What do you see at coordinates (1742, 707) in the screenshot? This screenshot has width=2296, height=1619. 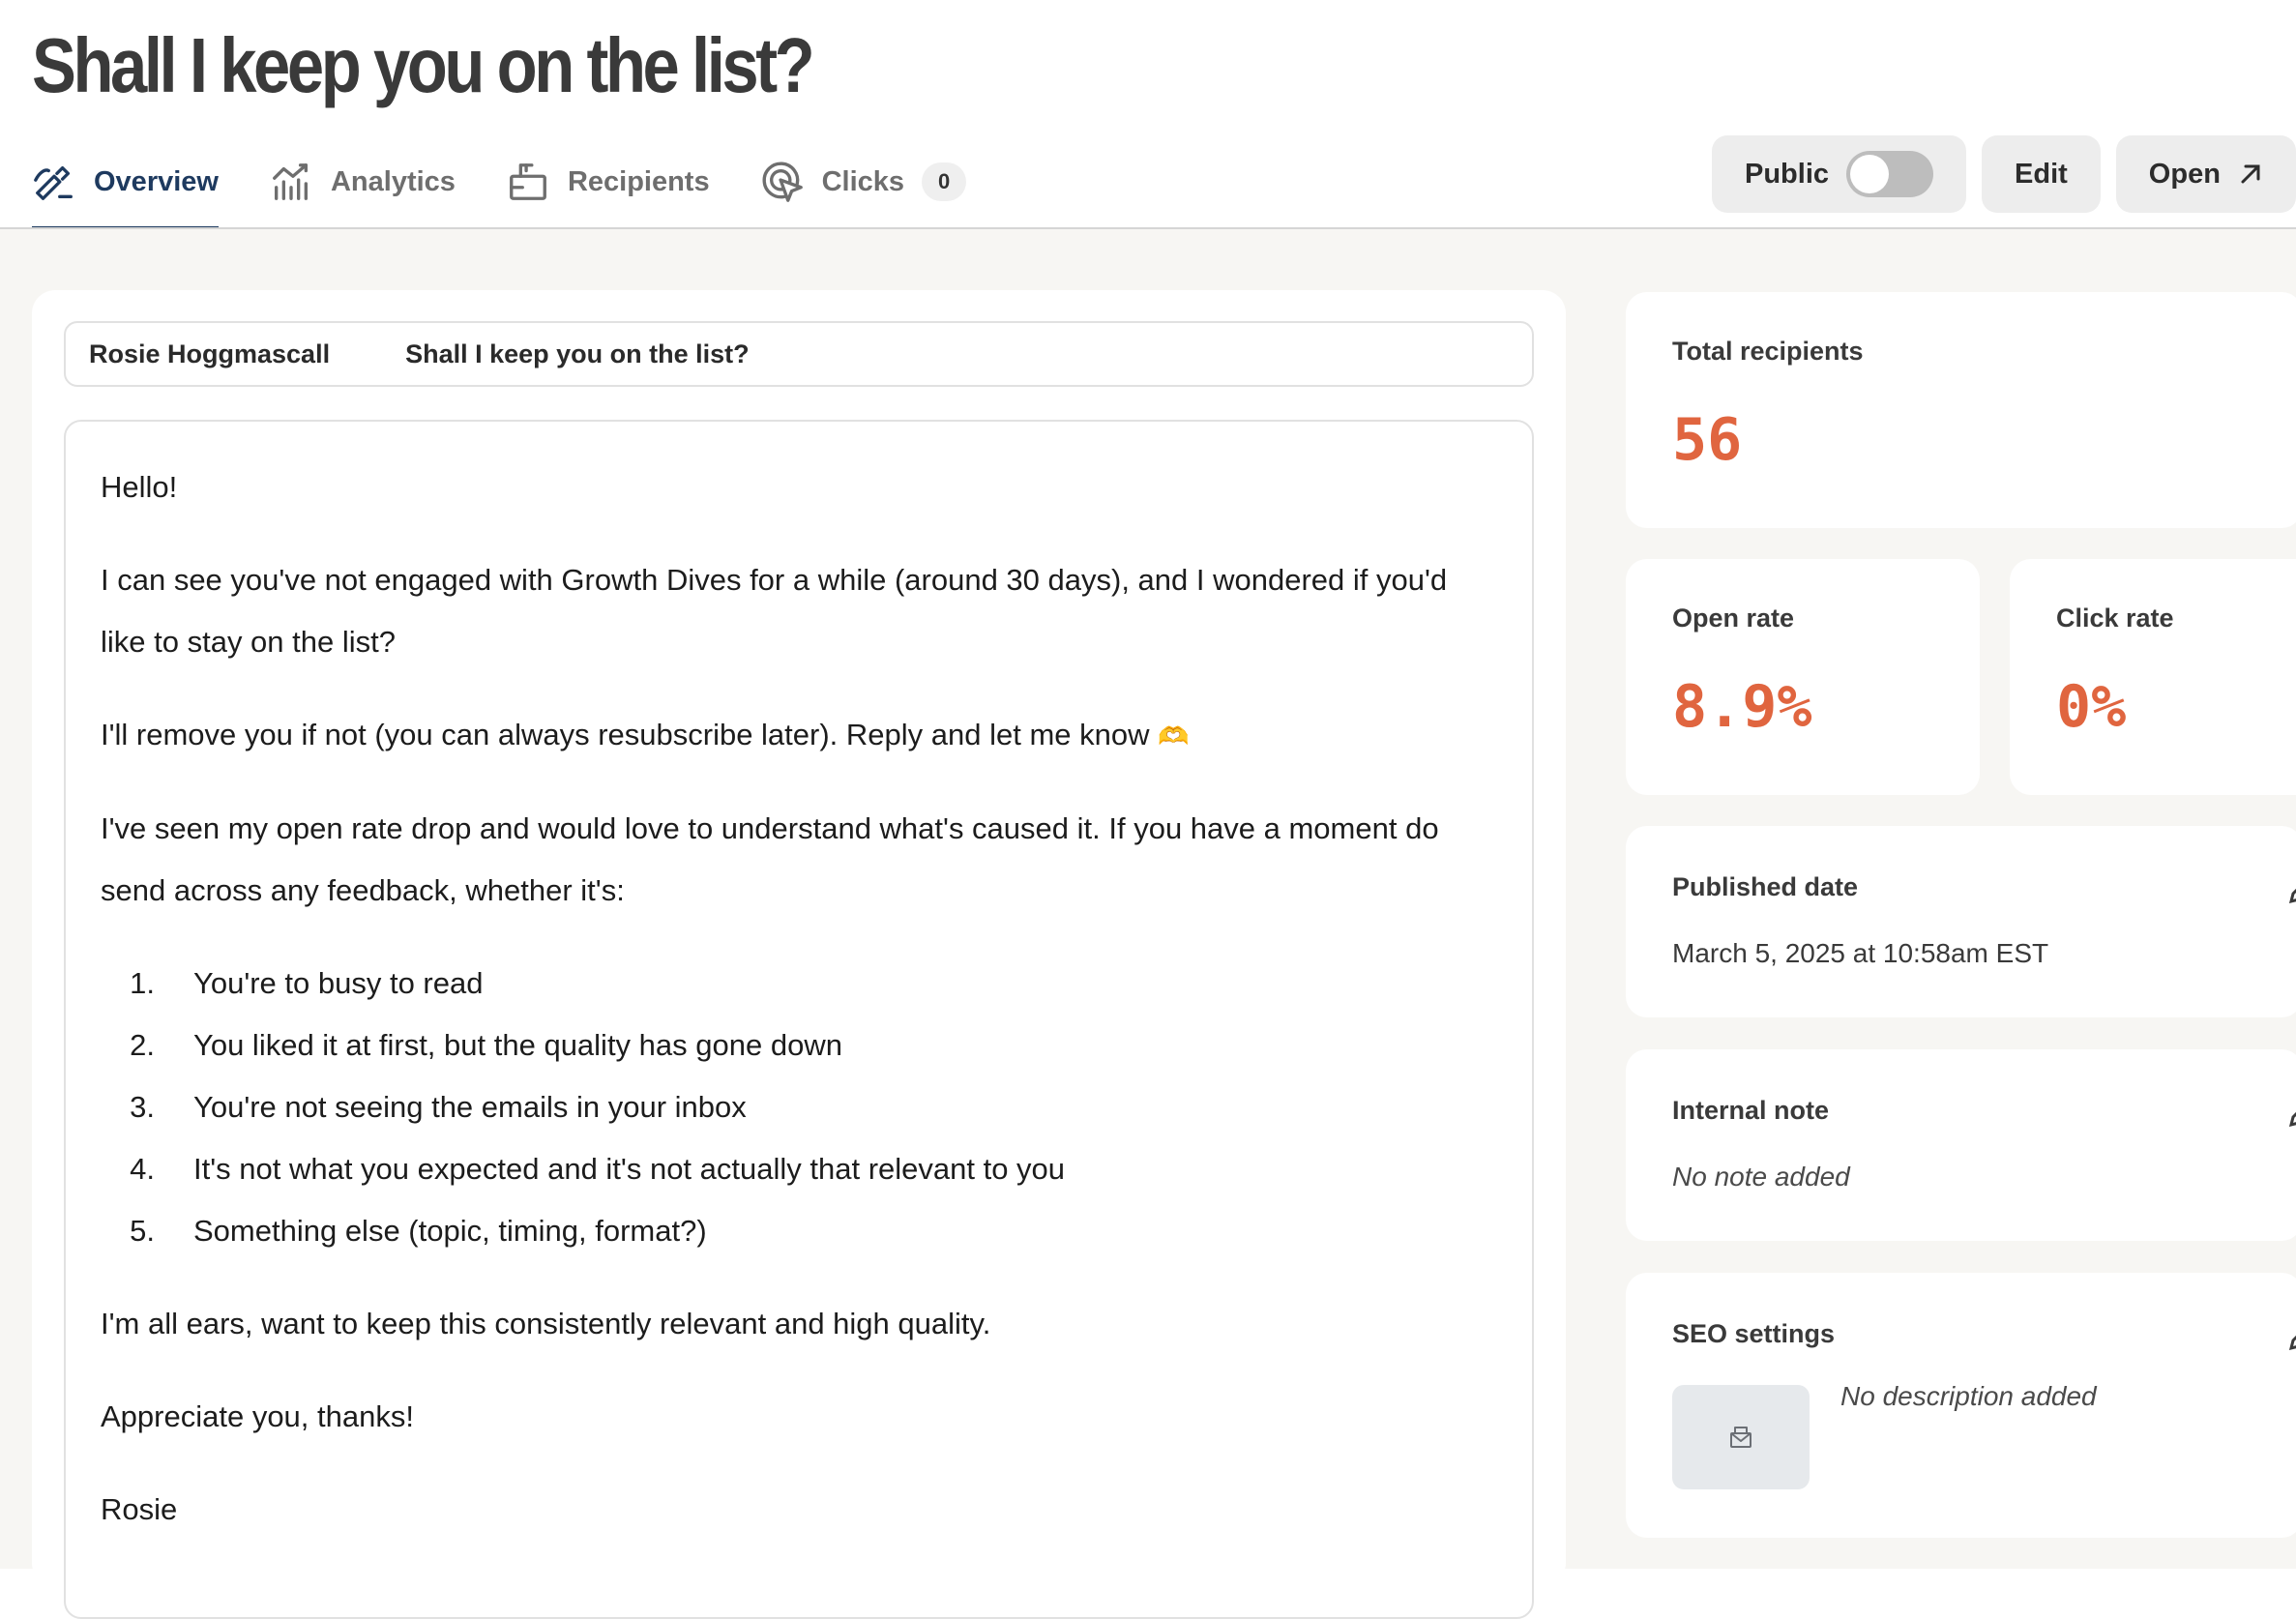 I see `open-rate-value: 8.9%` at bounding box center [1742, 707].